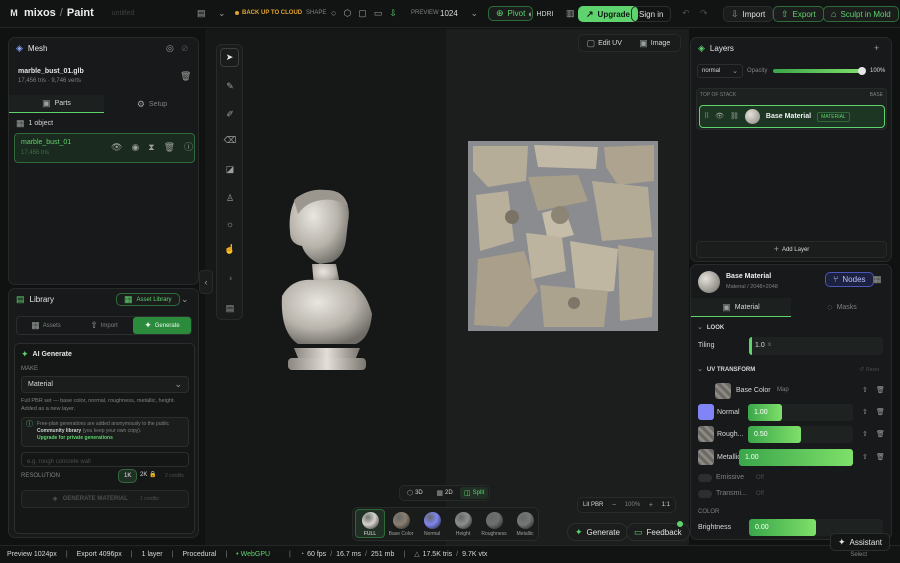 This screenshot has width=900, height=563. What do you see at coordinates (75, 438) in the screenshot?
I see `upgrade-link: Upgrade for private generations` at bounding box center [75, 438].